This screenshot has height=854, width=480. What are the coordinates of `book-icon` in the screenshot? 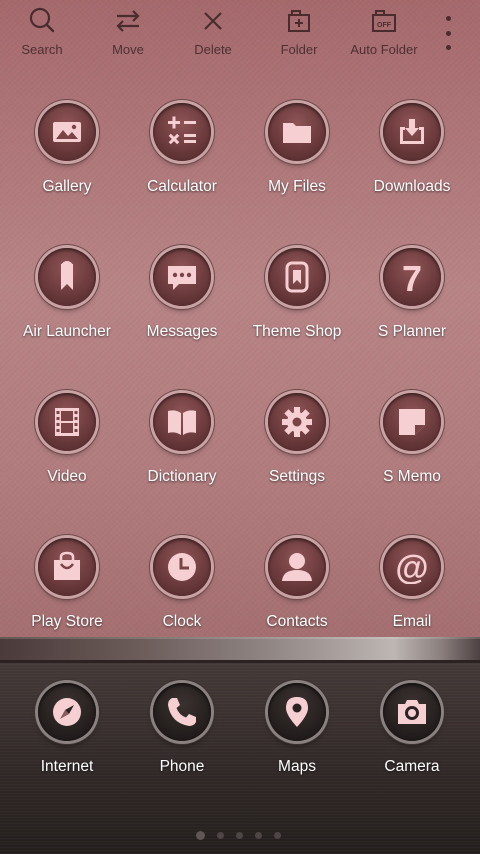 It's located at (182, 422).